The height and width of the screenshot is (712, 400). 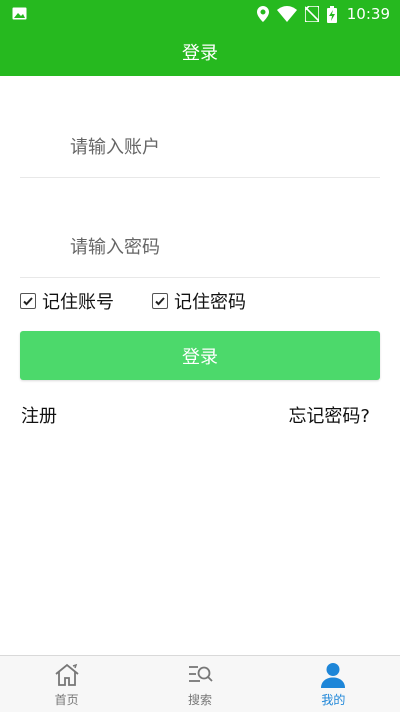 What do you see at coordinates (19, 13) in the screenshot?
I see `image-notification-icon` at bounding box center [19, 13].